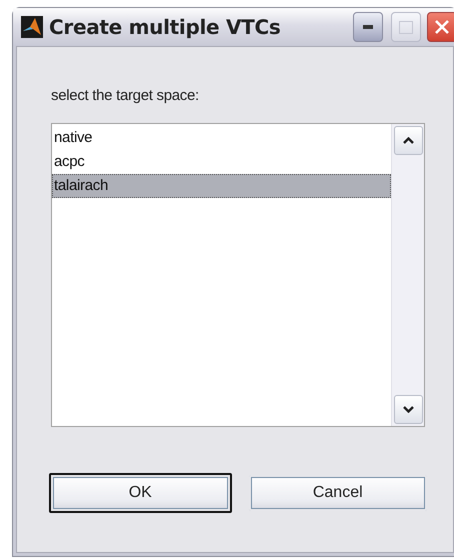  I want to click on minimize-button, so click(368, 27).